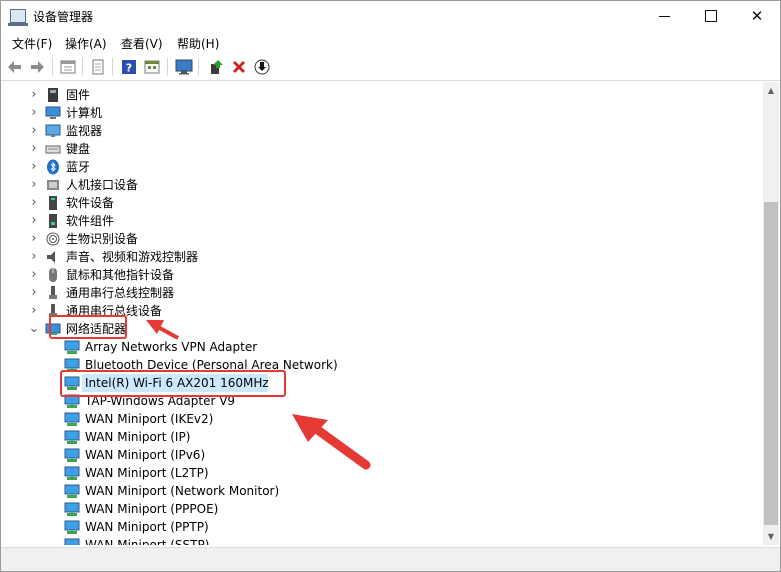 The height and width of the screenshot is (572, 781). Describe the element at coordinates (664, 16) in the screenshot. I see `minimize-button` at that location.